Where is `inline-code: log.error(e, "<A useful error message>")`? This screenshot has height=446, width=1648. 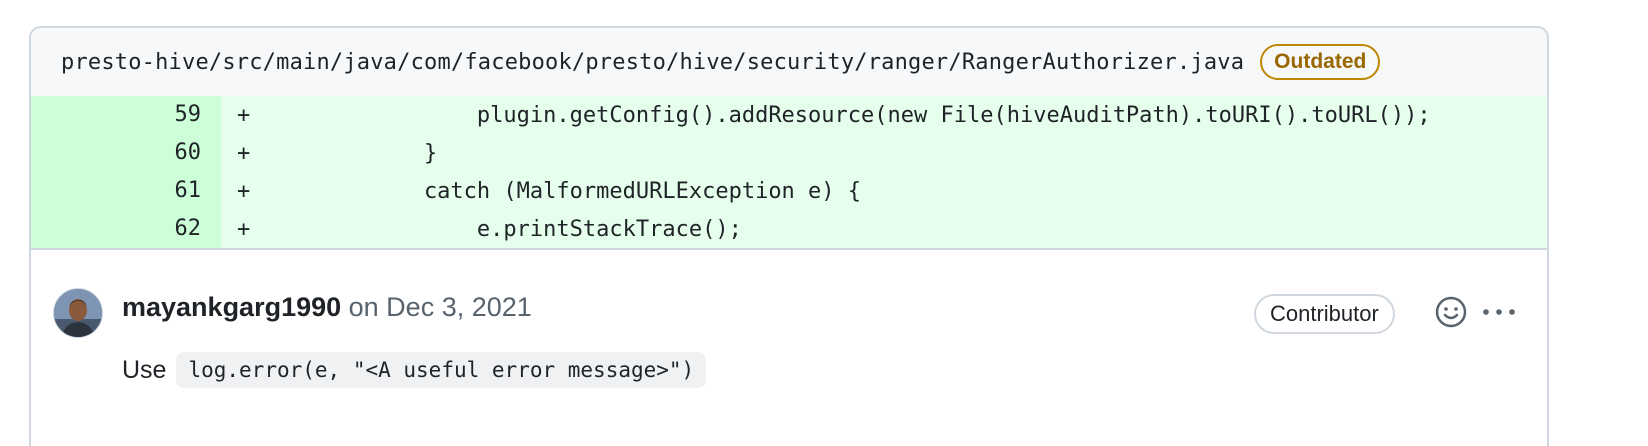 inline-code: log.error(e, "<A useful error message>") is located at coordinates (441, 370).